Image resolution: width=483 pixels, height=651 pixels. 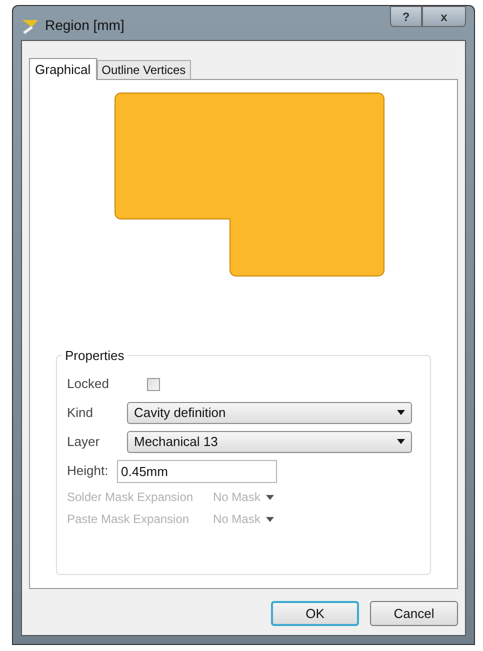 I want to click on height-field: 0.45mm, so click(x=197, y=471).